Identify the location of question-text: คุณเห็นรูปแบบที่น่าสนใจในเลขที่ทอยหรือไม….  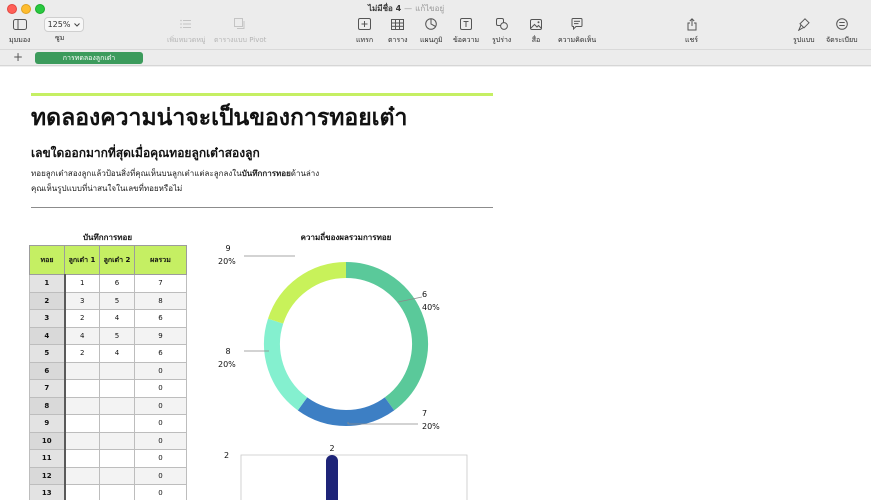
(106, 188).